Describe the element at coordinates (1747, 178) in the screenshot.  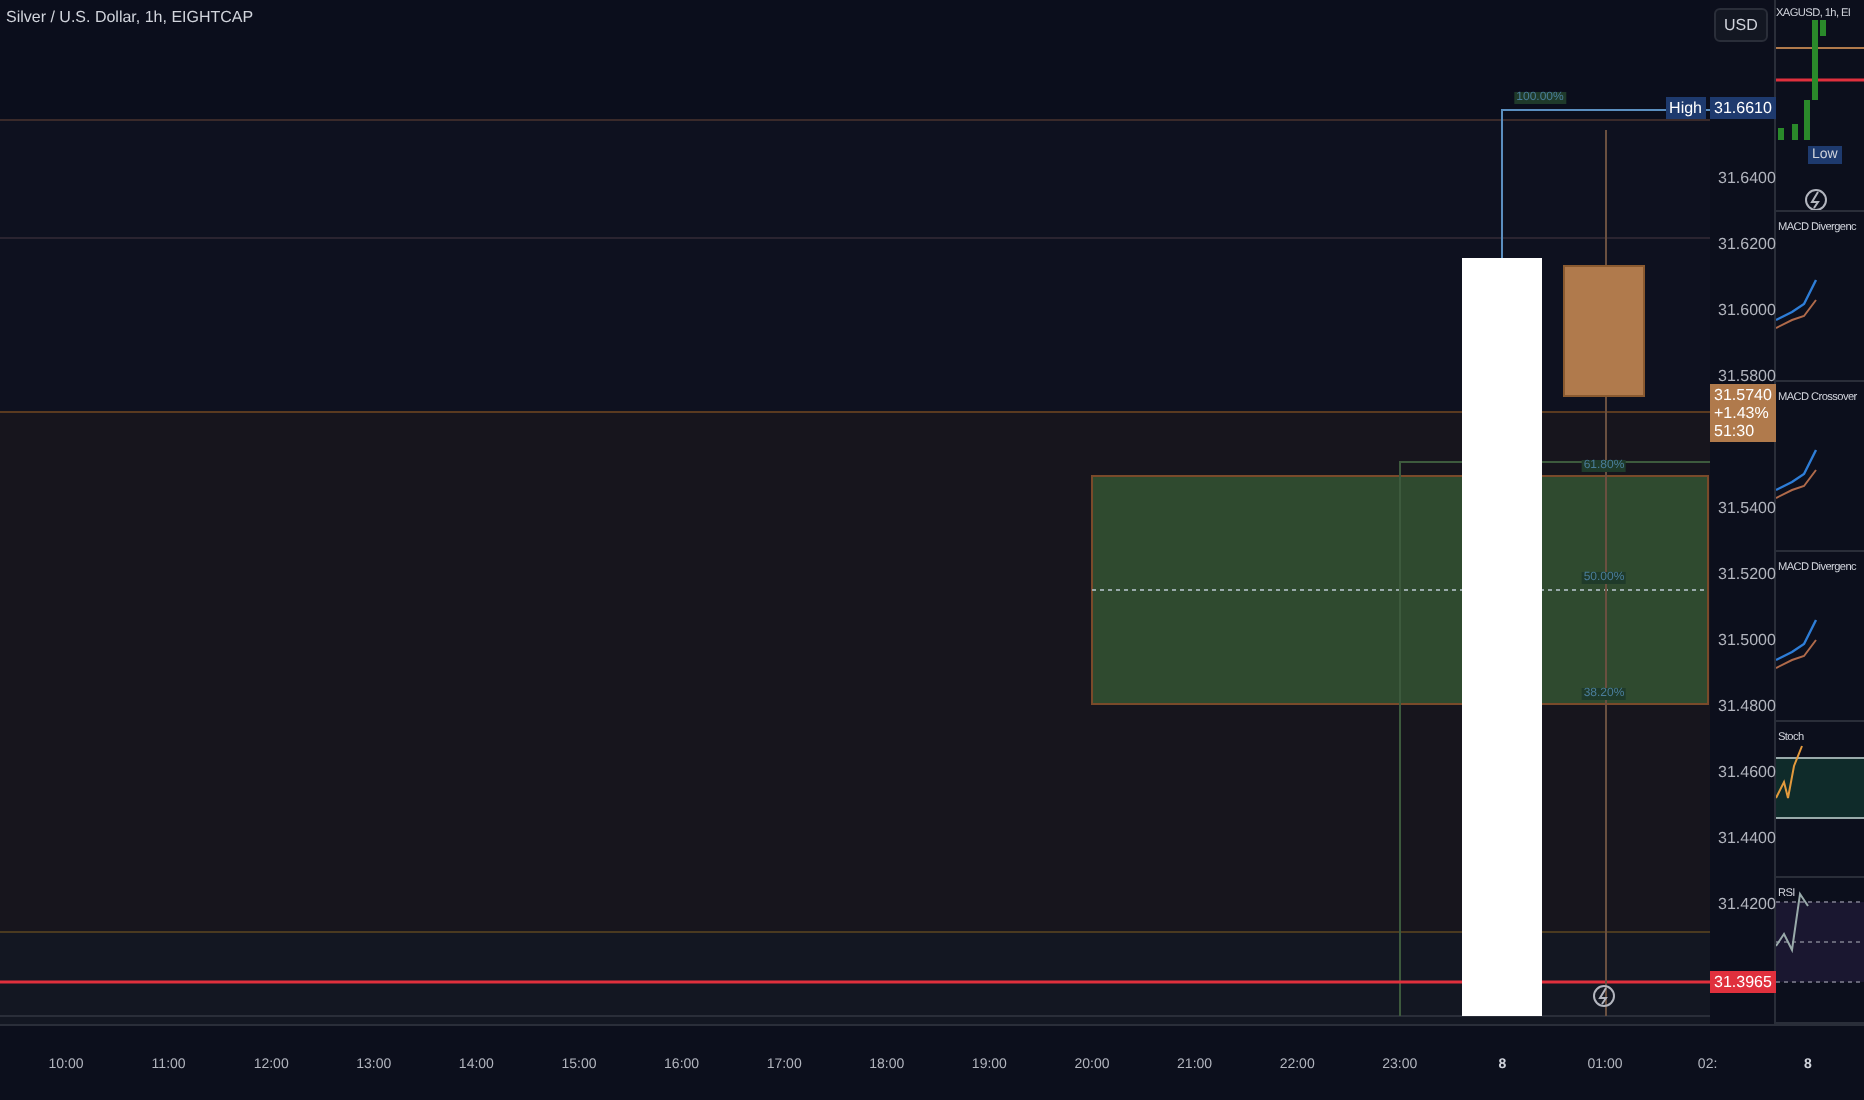
I see `price-label: 31.6400` at that location.